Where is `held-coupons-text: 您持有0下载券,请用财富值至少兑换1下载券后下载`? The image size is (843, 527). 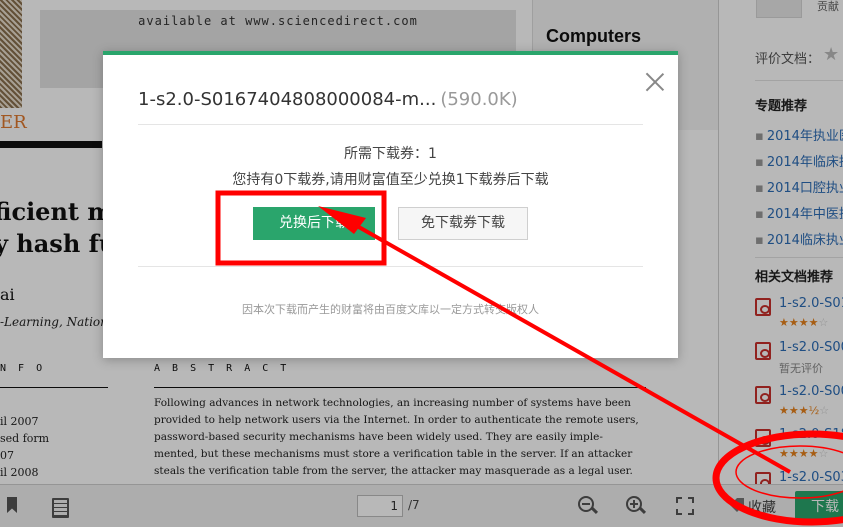
held-coupons-text: 您持有0下载券,请用财富值至少兑换1下载券后下载 is located at coordinates (390, 180).